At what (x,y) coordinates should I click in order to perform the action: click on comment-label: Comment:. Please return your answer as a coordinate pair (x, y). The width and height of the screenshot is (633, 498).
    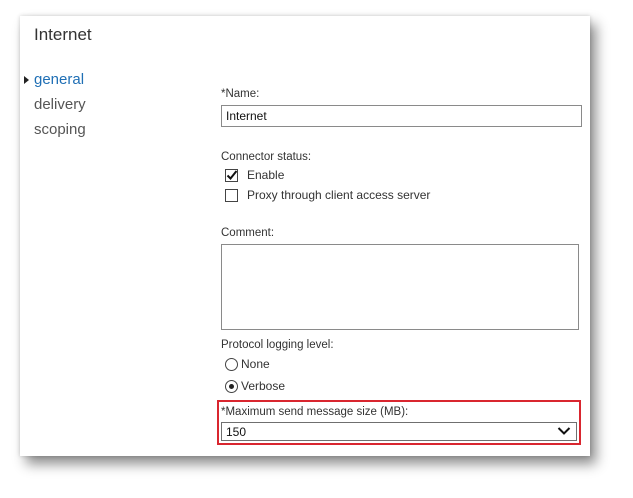
    Looking at the image, I should click on (248, 233).